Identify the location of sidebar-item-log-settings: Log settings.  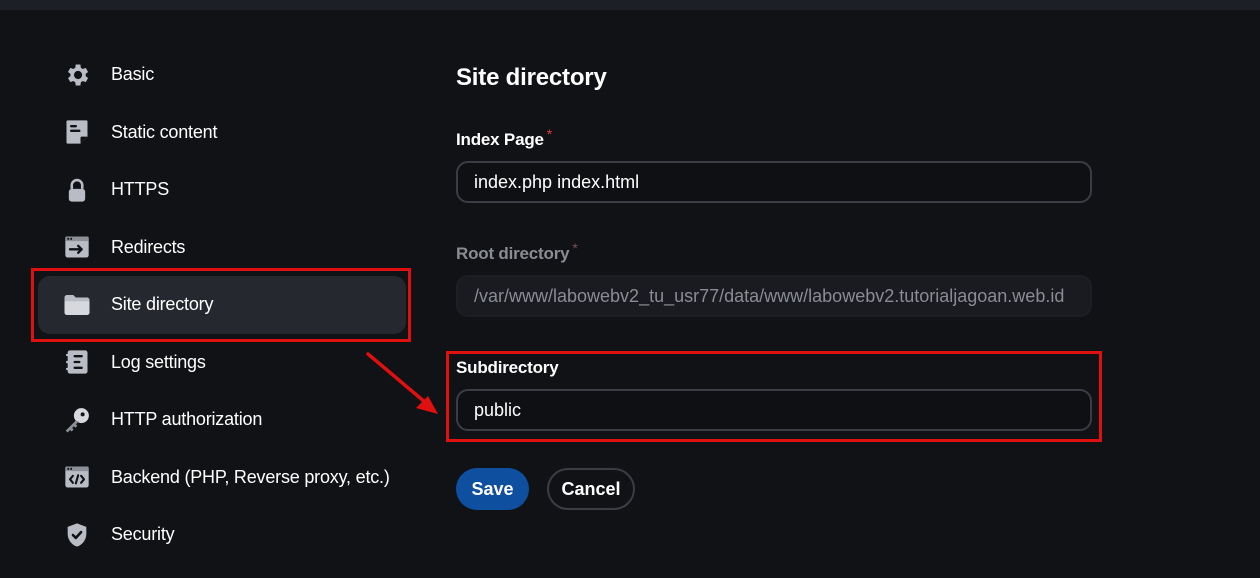
(222, 363).